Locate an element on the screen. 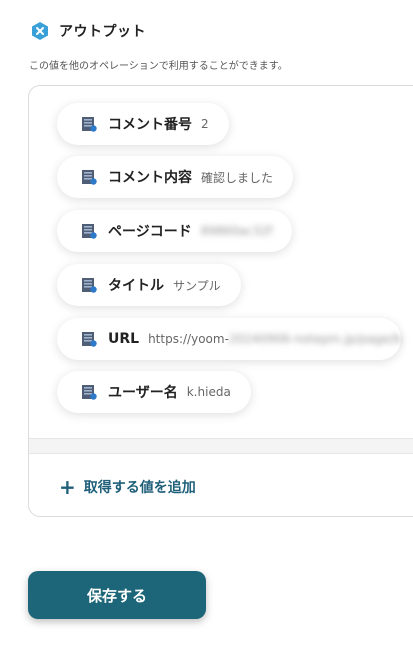 Image resolution: width=413 pixels, height=649 pixels. output-chip-page-code: ページコード 89860ac32f is located at coordinates (175, 231).